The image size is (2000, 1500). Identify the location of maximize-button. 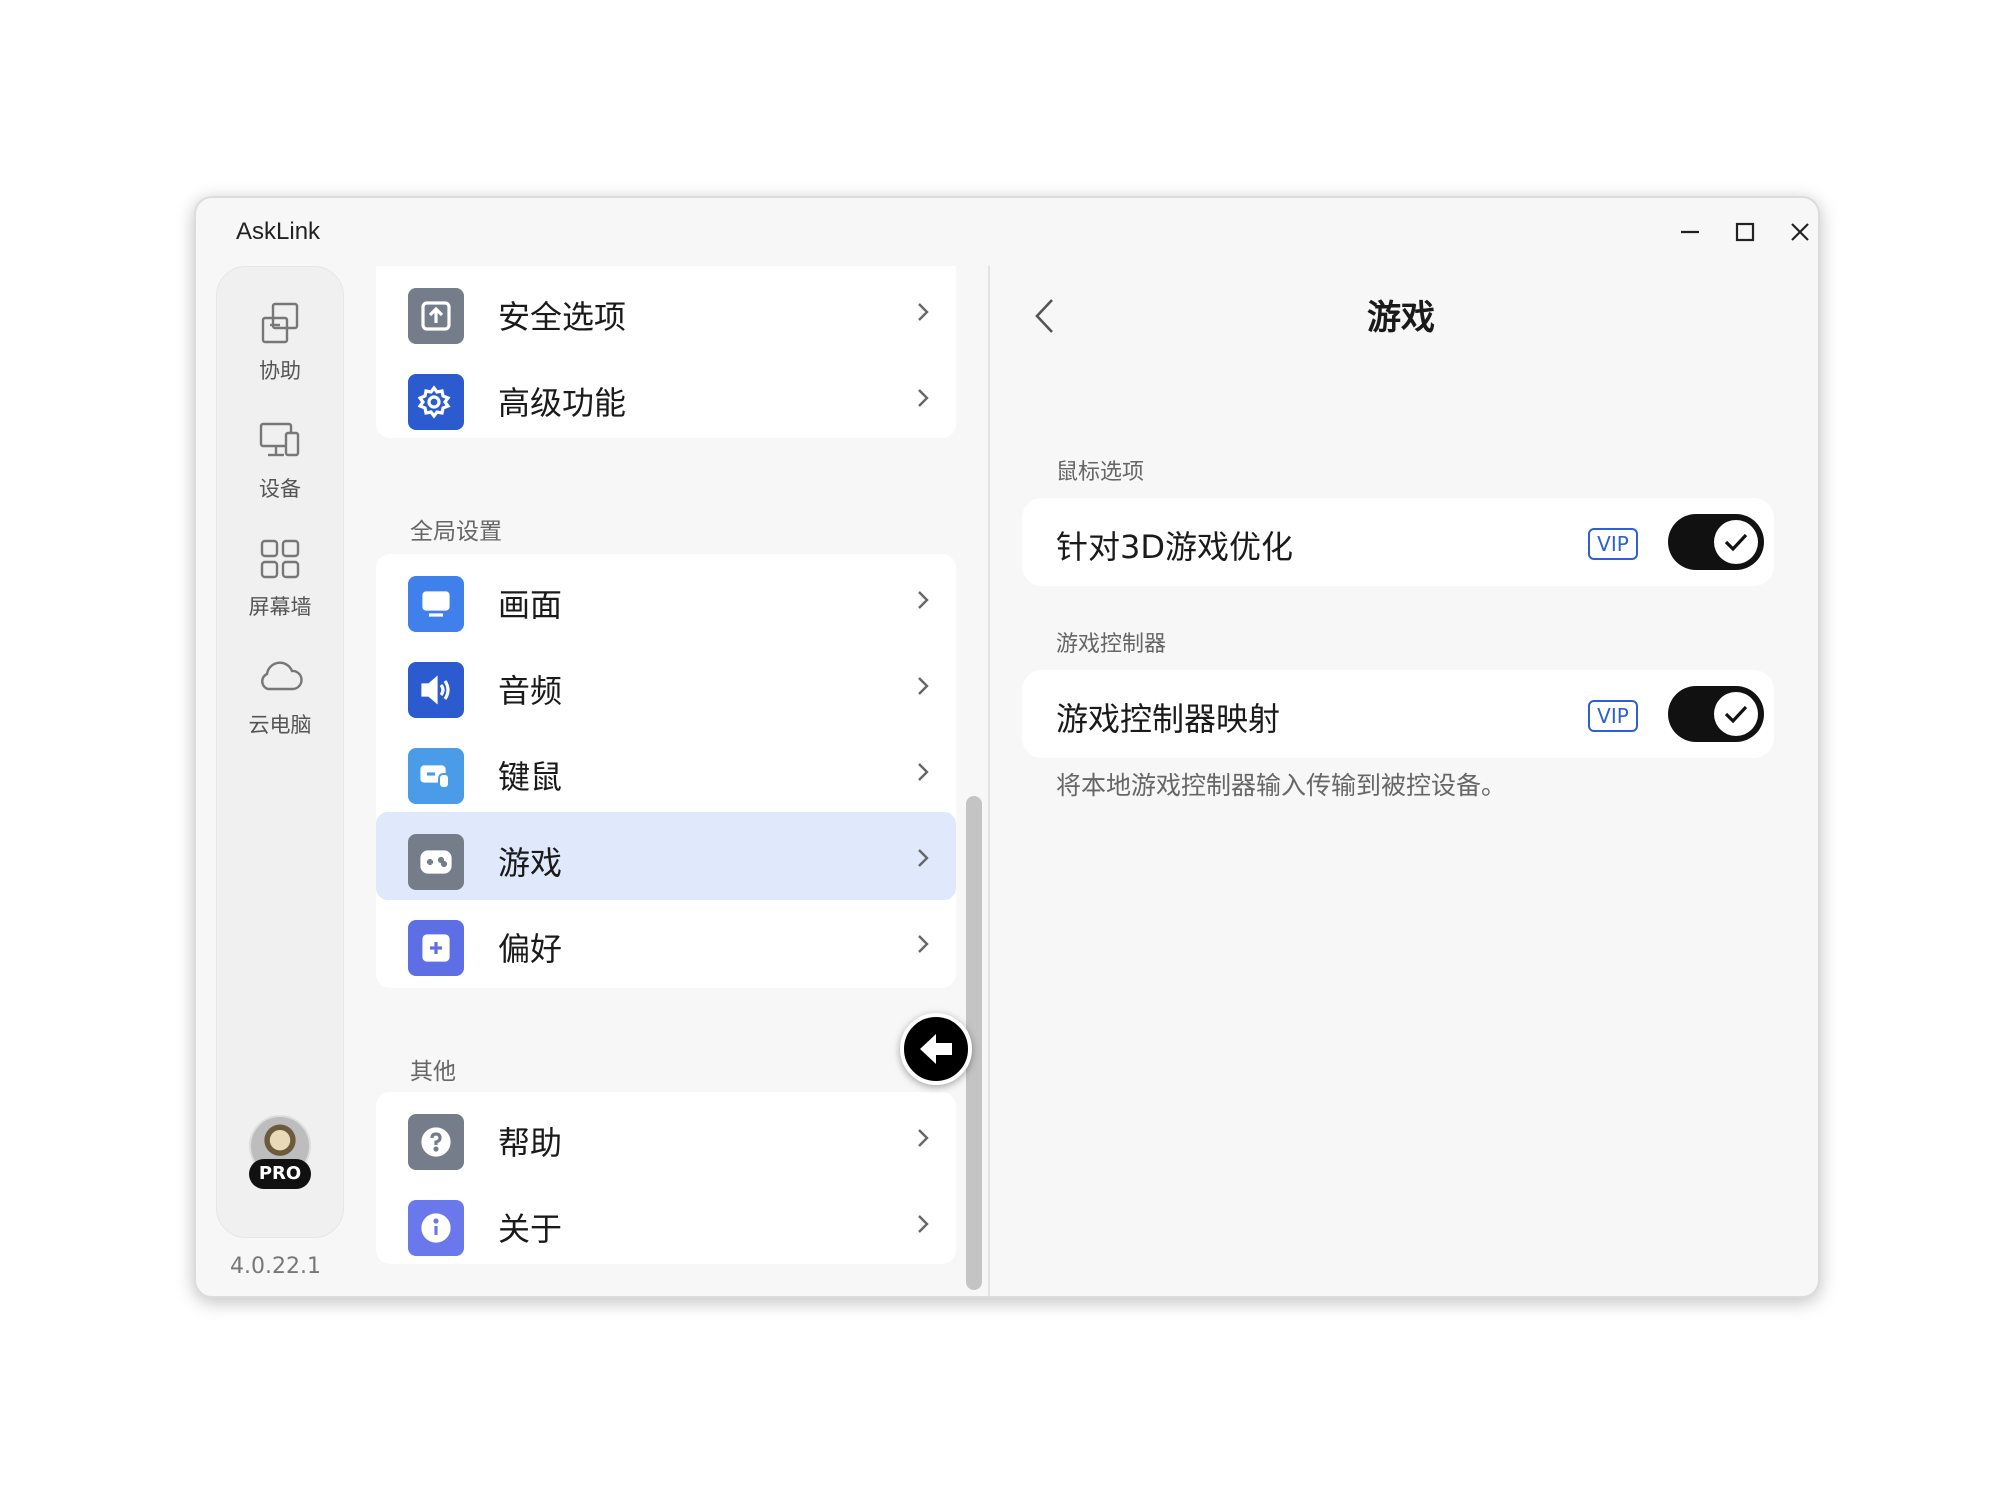
(1745, 232).